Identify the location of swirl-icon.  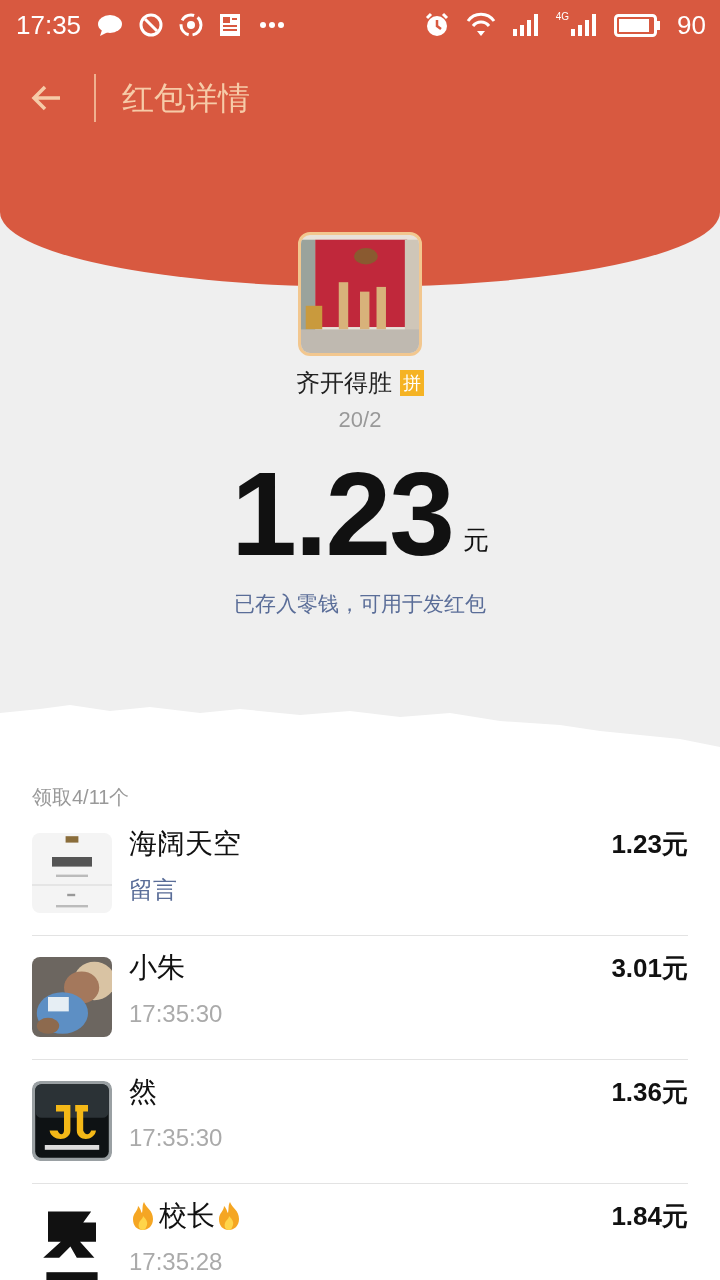
(191, 25).